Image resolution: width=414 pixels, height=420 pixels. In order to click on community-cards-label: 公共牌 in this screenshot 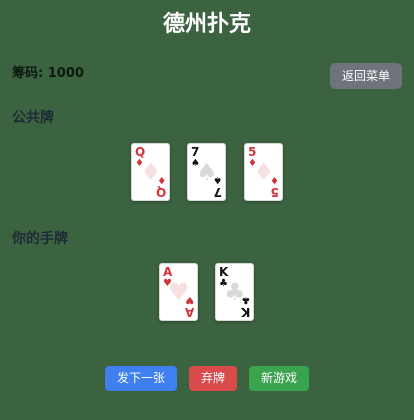, I will do `click(33, 118)`.